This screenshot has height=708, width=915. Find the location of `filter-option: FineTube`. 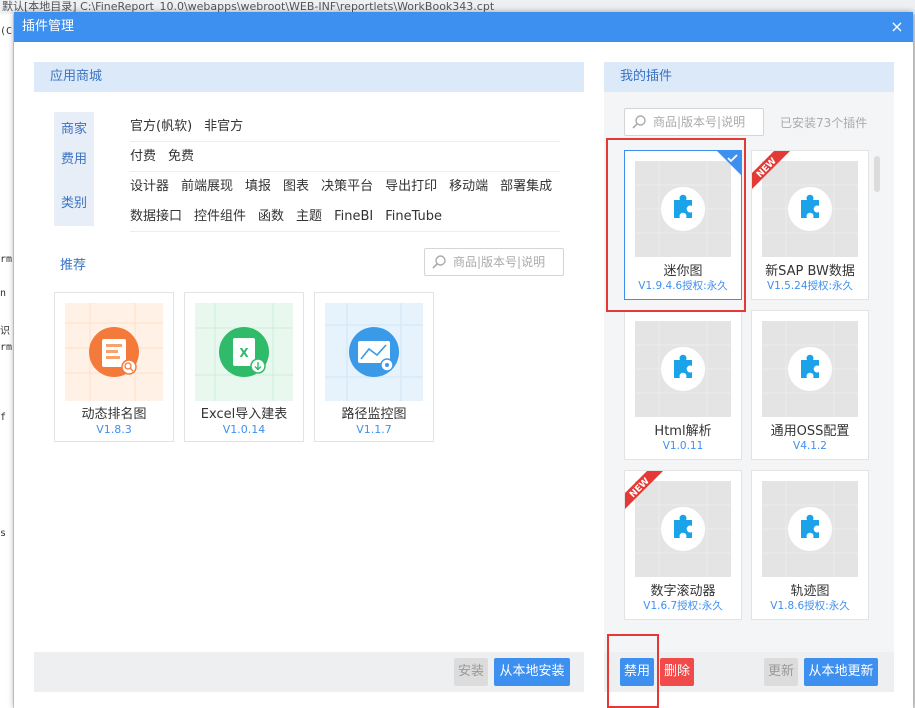

filter-option: FineTube is located at coordinates (413, 216).